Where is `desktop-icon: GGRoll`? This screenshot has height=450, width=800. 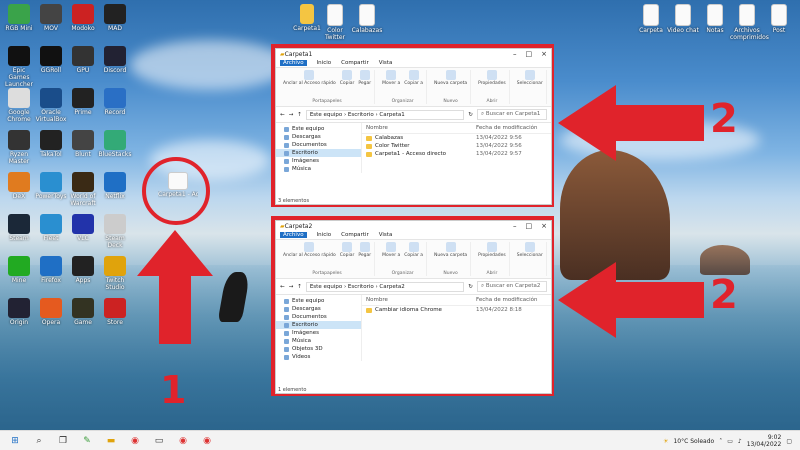 desktop-icon: GGRoll is located at coordinates (51, 60).